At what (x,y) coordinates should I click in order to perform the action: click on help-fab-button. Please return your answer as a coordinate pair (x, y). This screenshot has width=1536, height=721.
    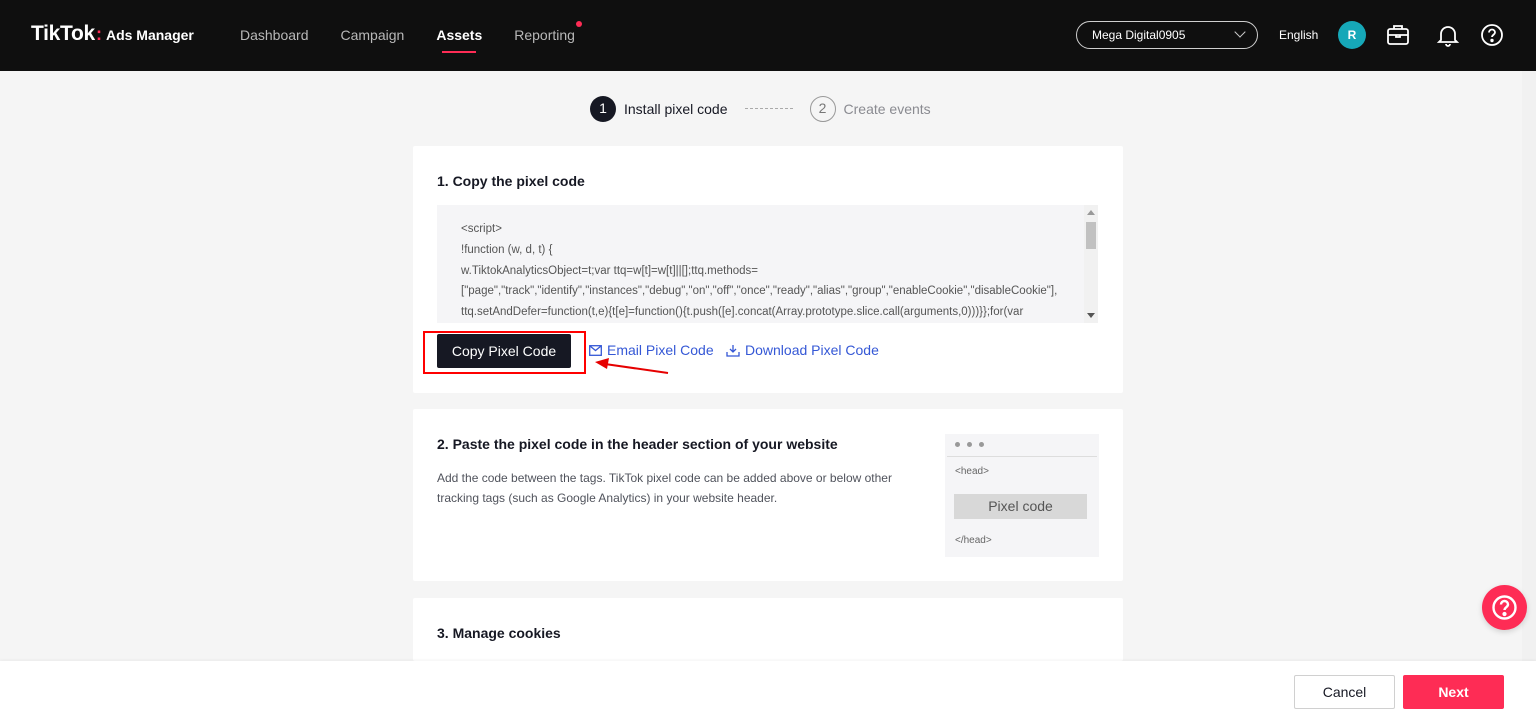
    Looking at the image, I should click on (1504, 607).